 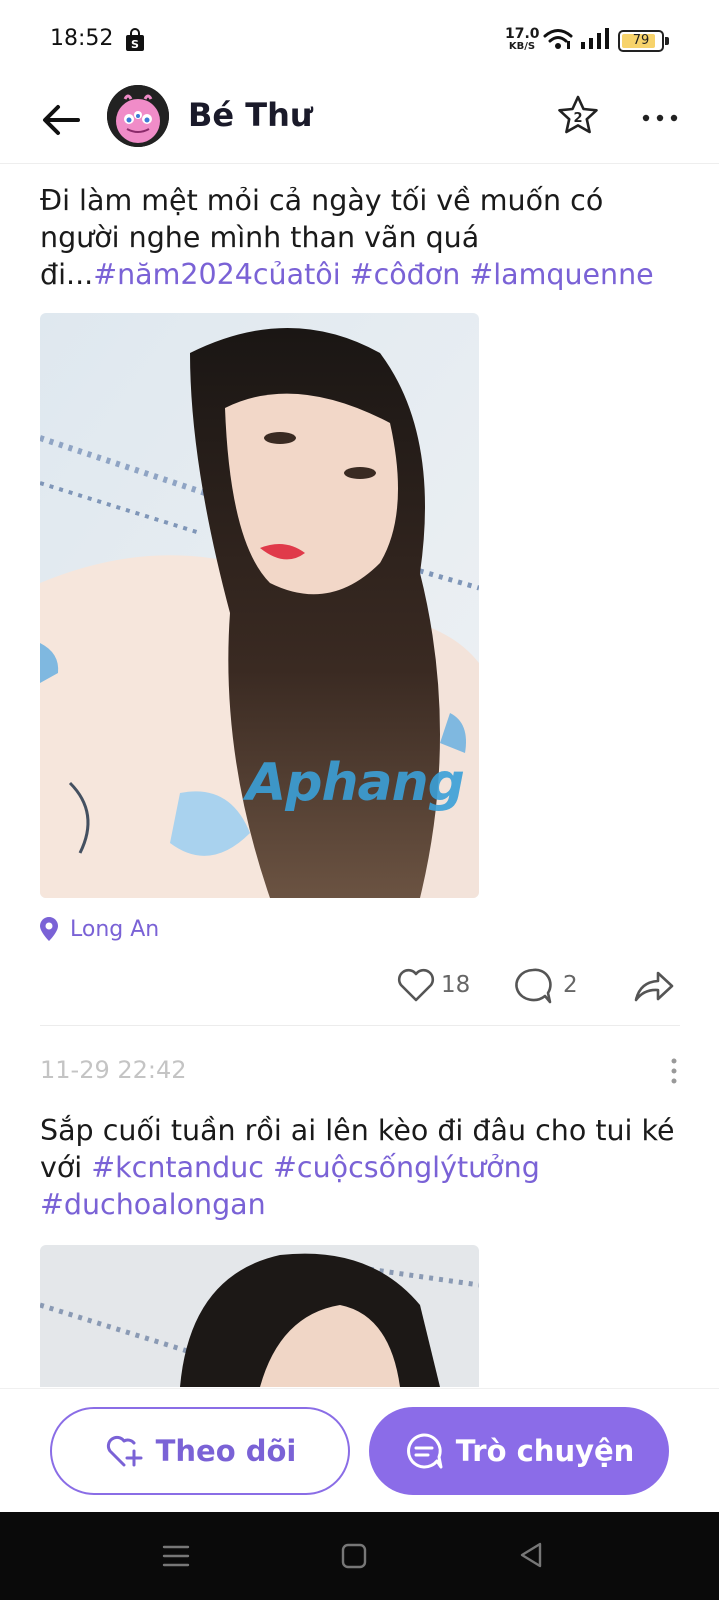 What do you see at coordinates (153, 1204) in the screenshot?
I see `hashtag: #duchoalongan` at bounding box center [153, 1204].